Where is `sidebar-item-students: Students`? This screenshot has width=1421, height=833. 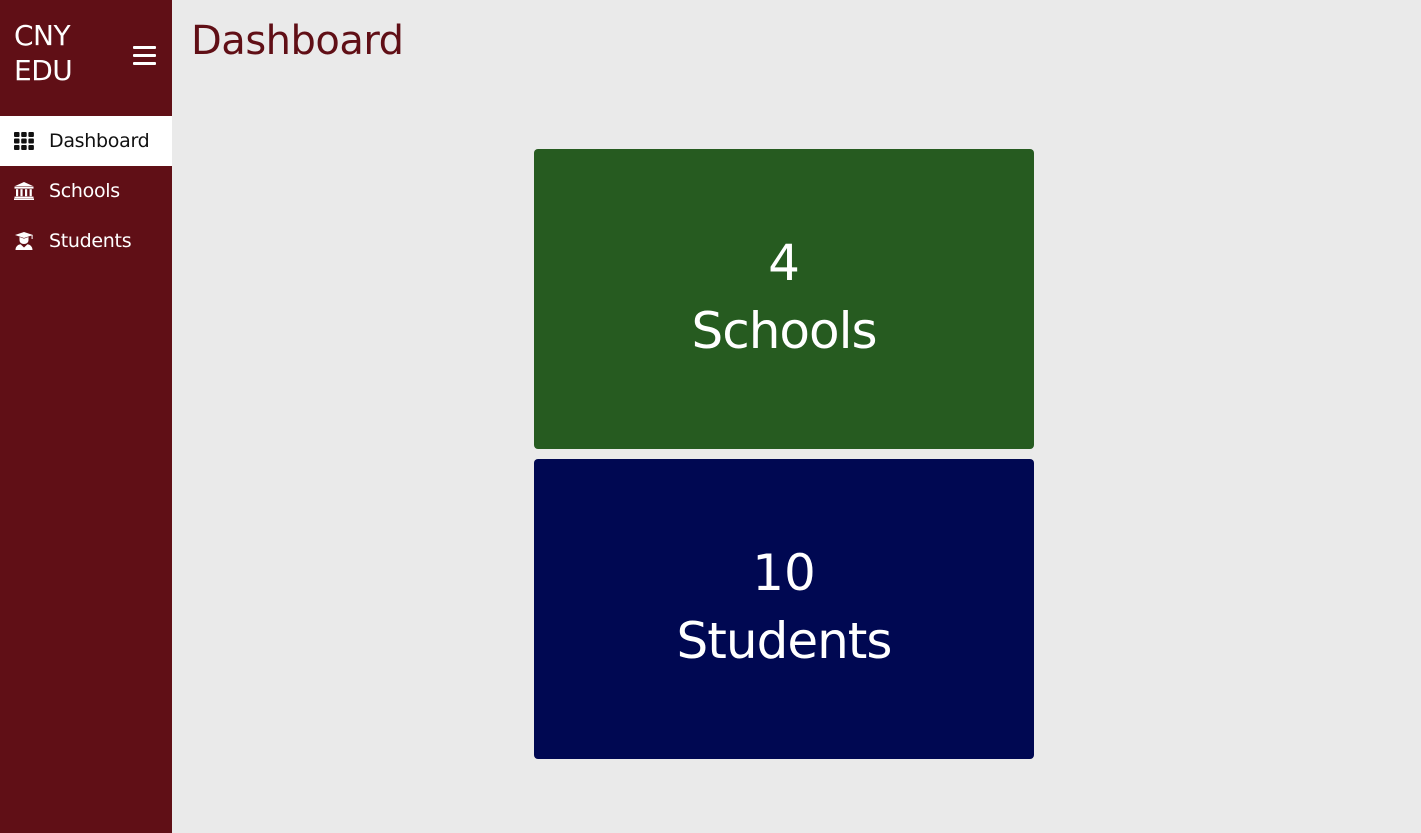
sidebar-item-students: Students is located at coordinates (86, 241).